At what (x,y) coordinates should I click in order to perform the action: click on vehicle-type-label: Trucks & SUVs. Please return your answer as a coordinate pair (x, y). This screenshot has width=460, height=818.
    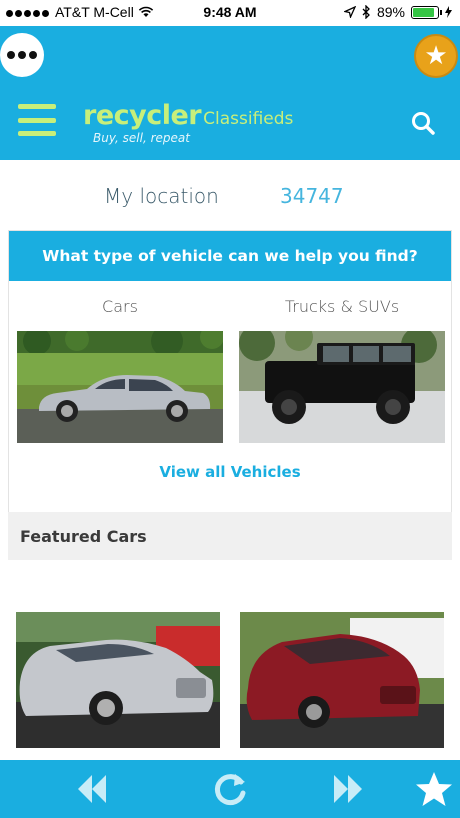
    Looking at the image, I should click on (342, 306).